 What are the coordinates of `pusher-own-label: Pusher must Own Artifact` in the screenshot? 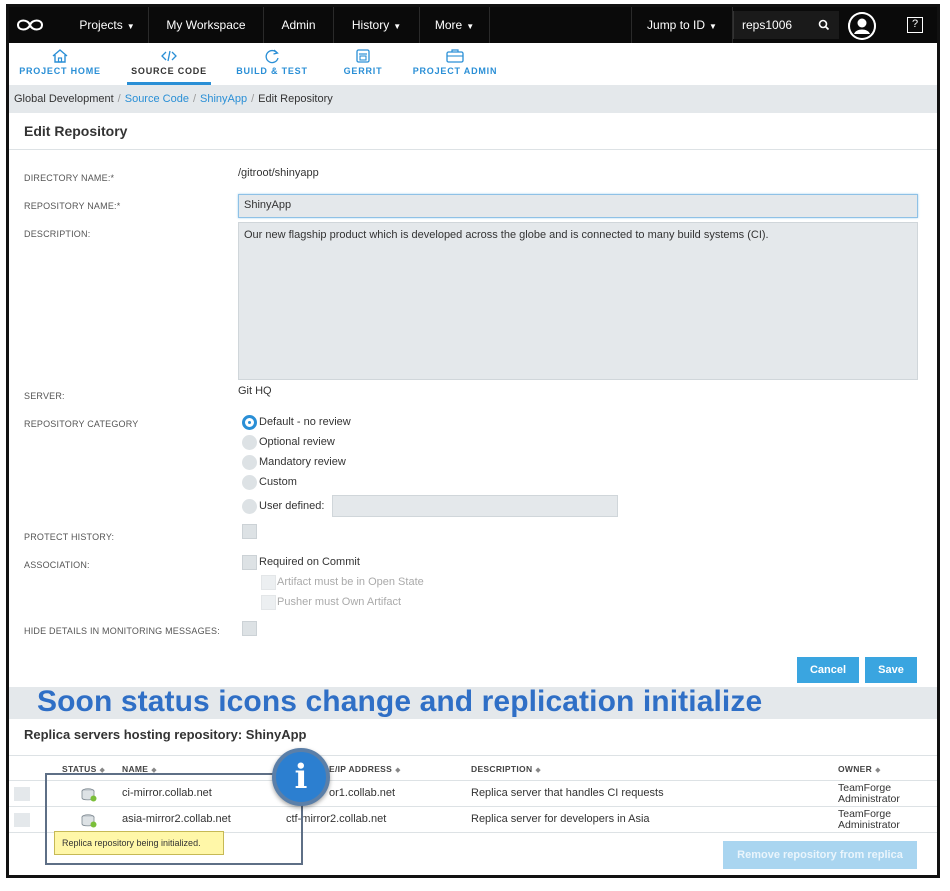 It's located at (339, 602).